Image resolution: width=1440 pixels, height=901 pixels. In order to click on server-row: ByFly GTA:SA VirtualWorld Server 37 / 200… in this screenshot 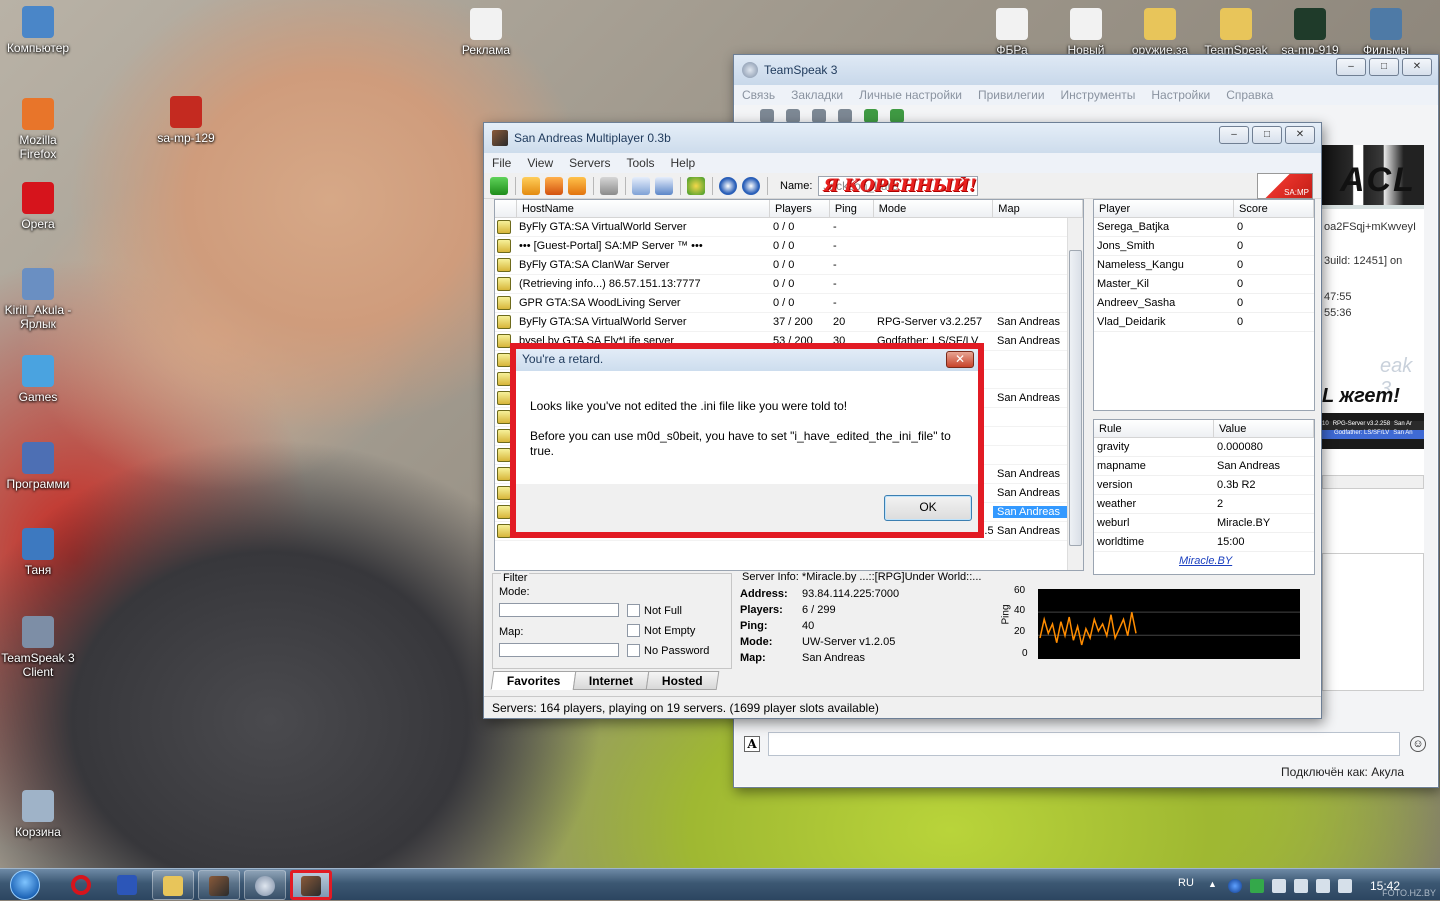, I will do `click(789, 322)`.